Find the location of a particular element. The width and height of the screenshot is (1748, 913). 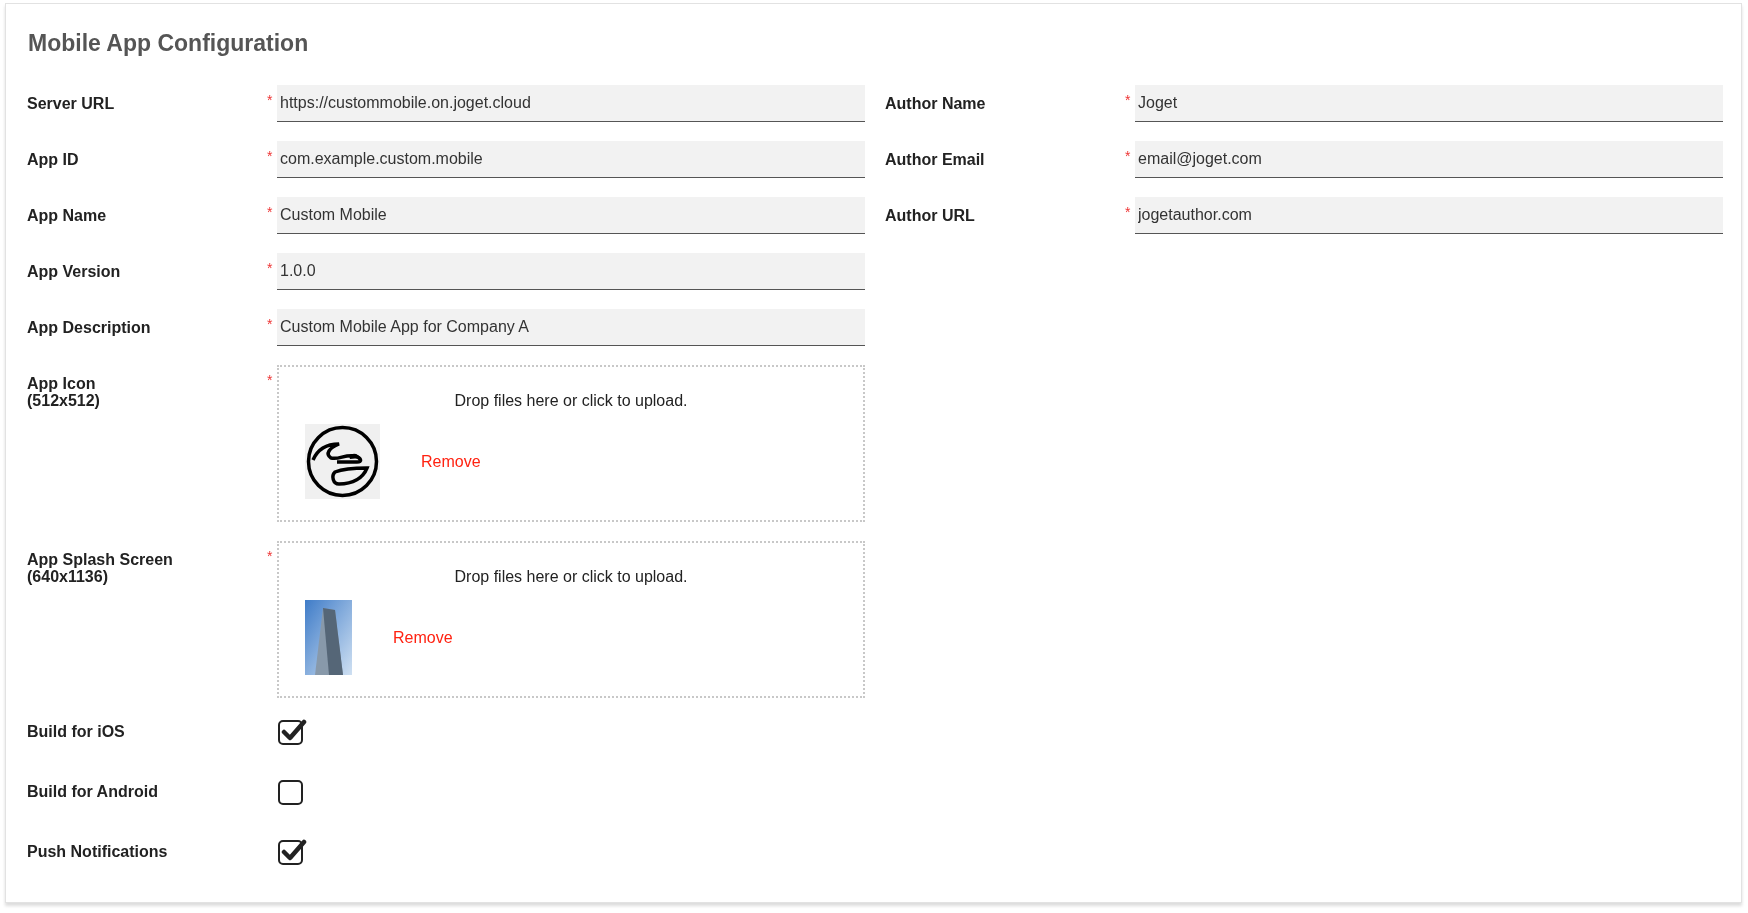

field-label: Author URL is located at coordinates (930, 215).